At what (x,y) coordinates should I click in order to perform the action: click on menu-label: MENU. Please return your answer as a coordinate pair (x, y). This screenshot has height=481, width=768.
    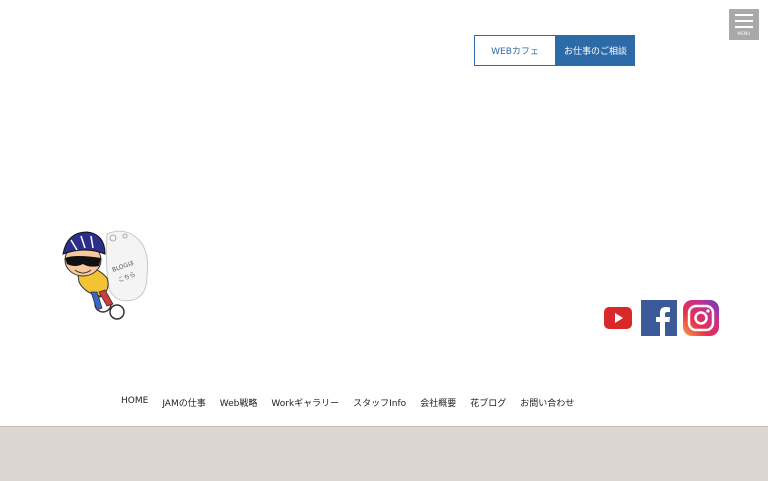
    Looking at the image, I should click on (744, 33).